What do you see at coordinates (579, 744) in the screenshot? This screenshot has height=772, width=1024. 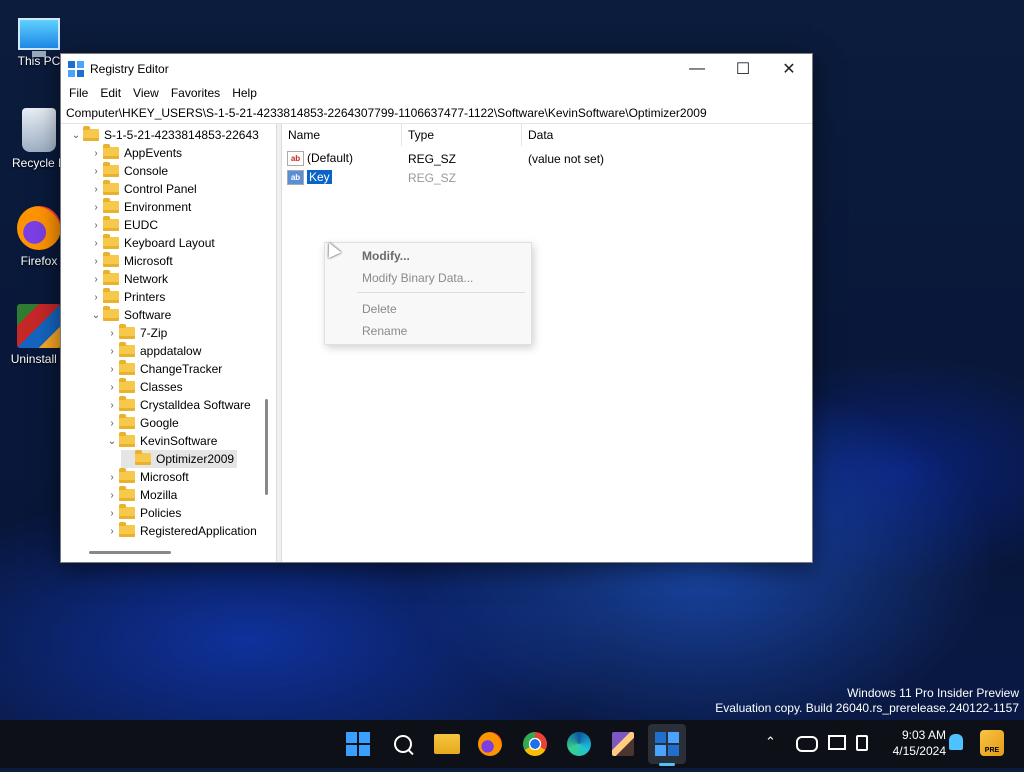 I see `edge-icon` at bounding box center [579, 744].